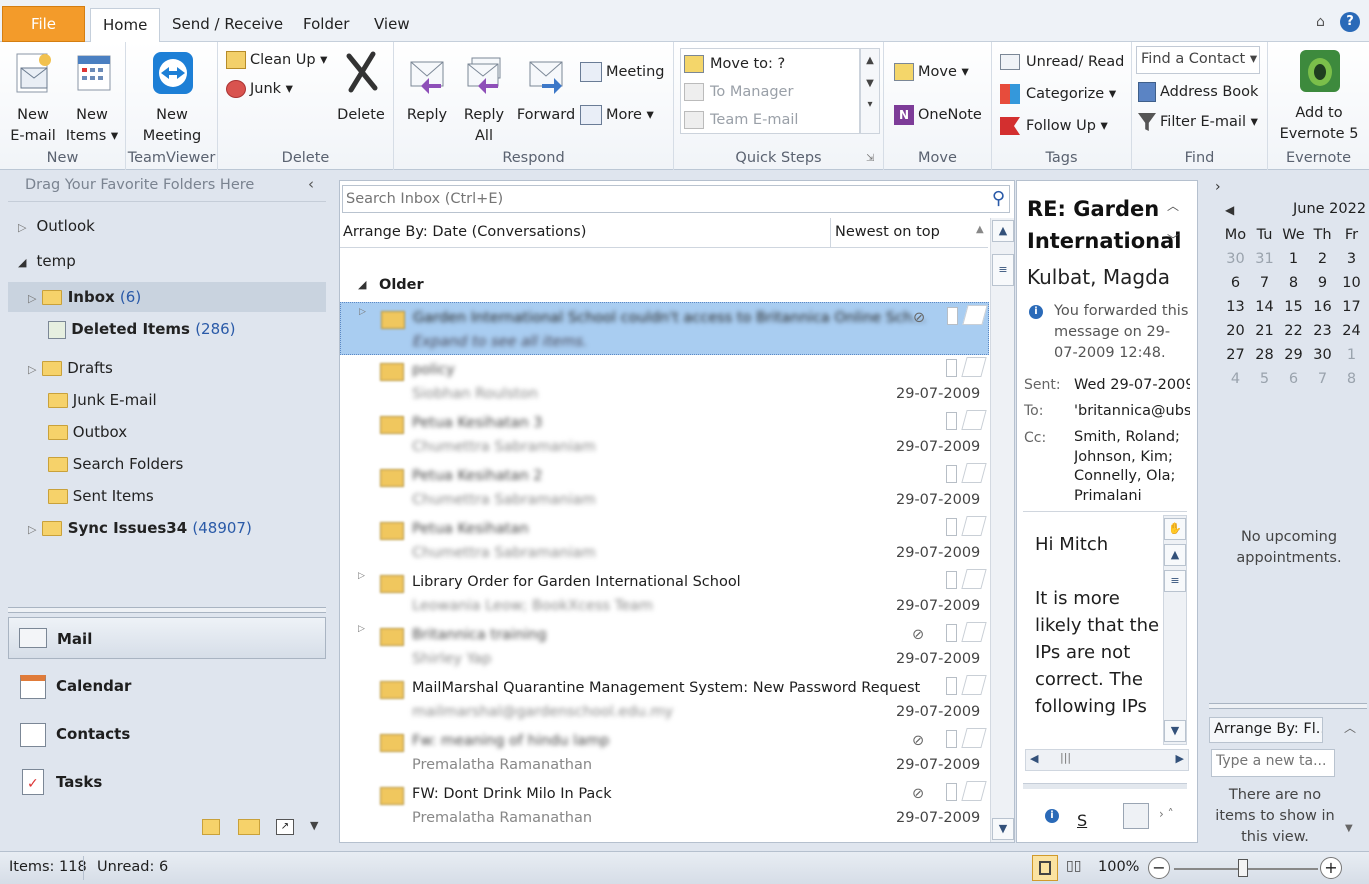 Image resolution: width=1369 pixels, height=884 pixels. I want to click on zoom-slider-thumb, so click(1243, 868).